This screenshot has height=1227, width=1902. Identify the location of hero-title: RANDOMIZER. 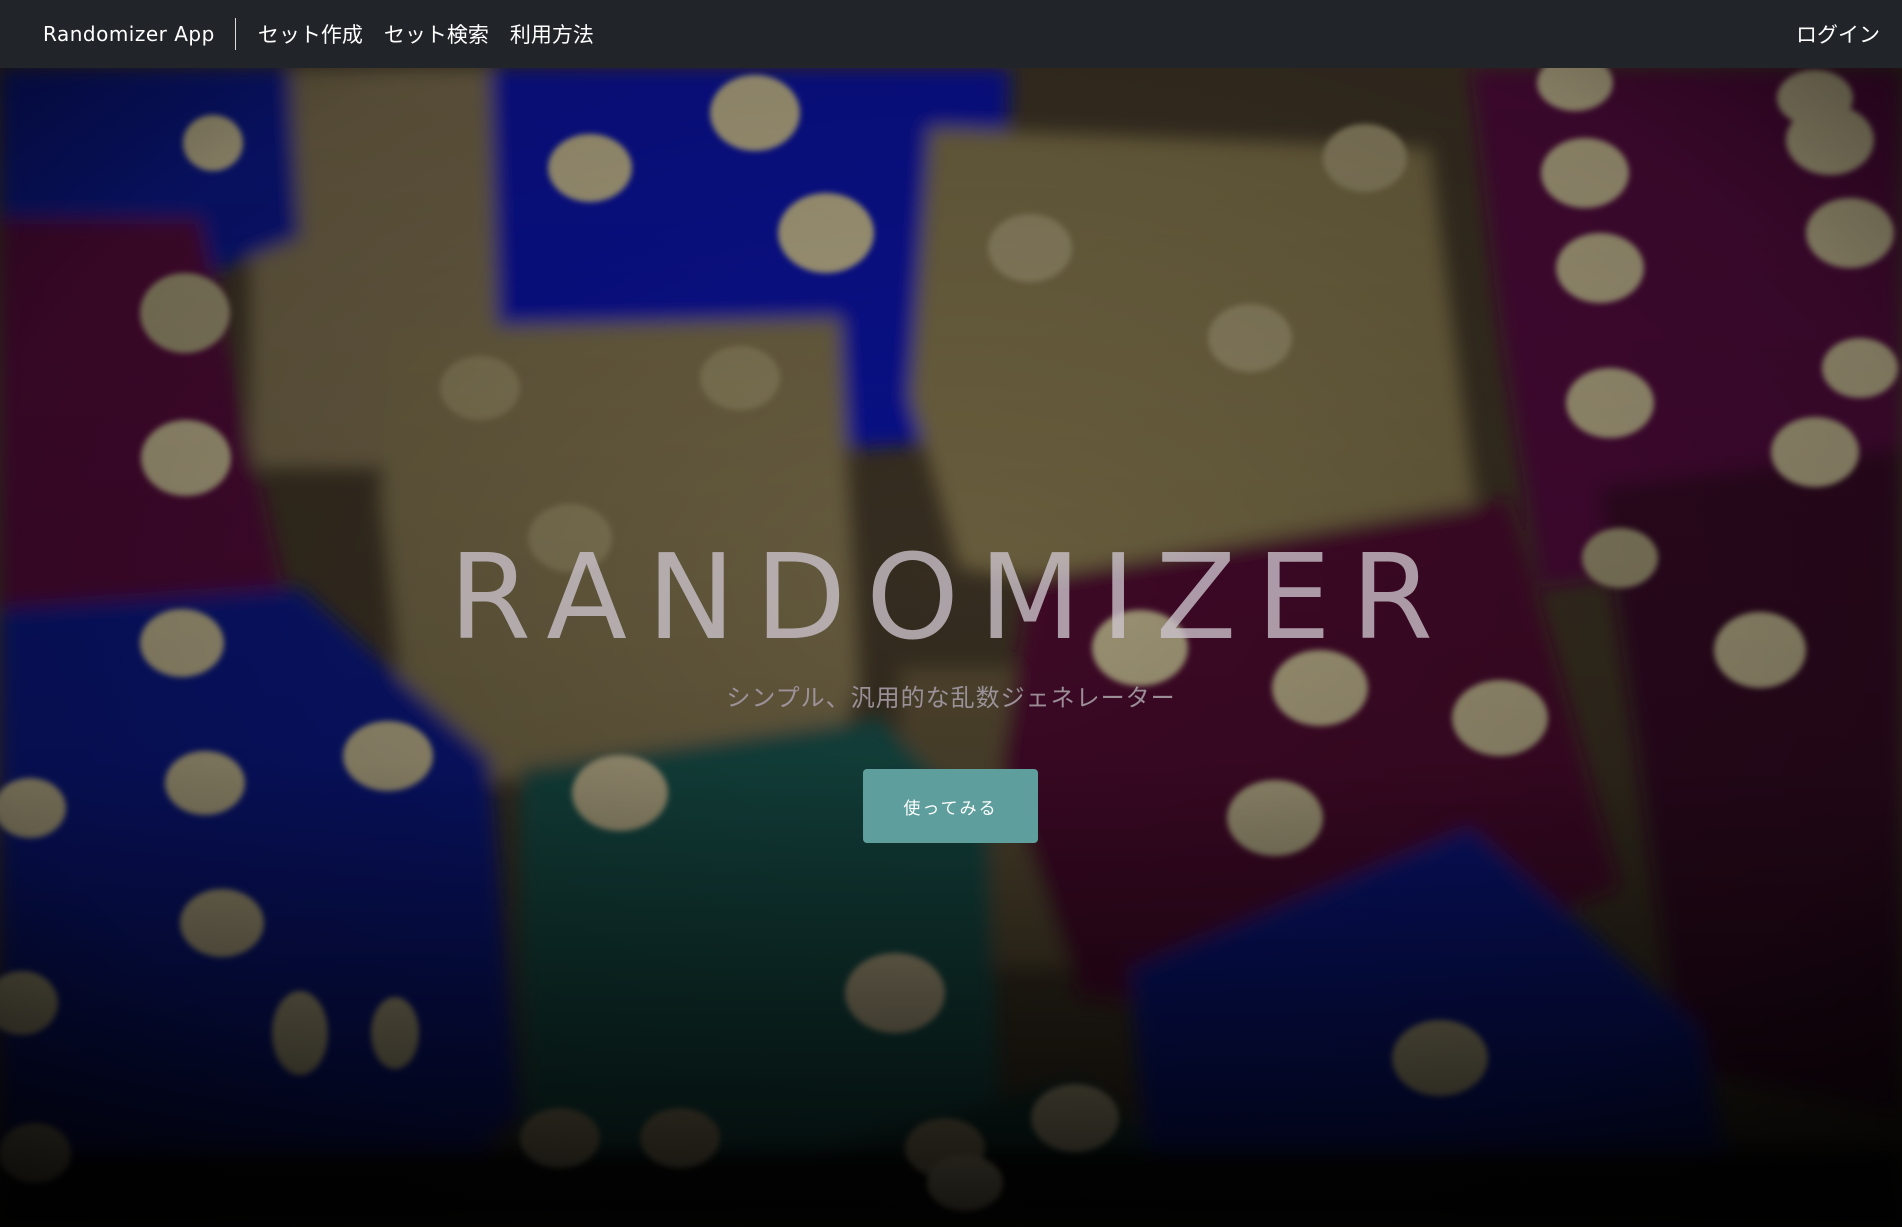
(951, 597).